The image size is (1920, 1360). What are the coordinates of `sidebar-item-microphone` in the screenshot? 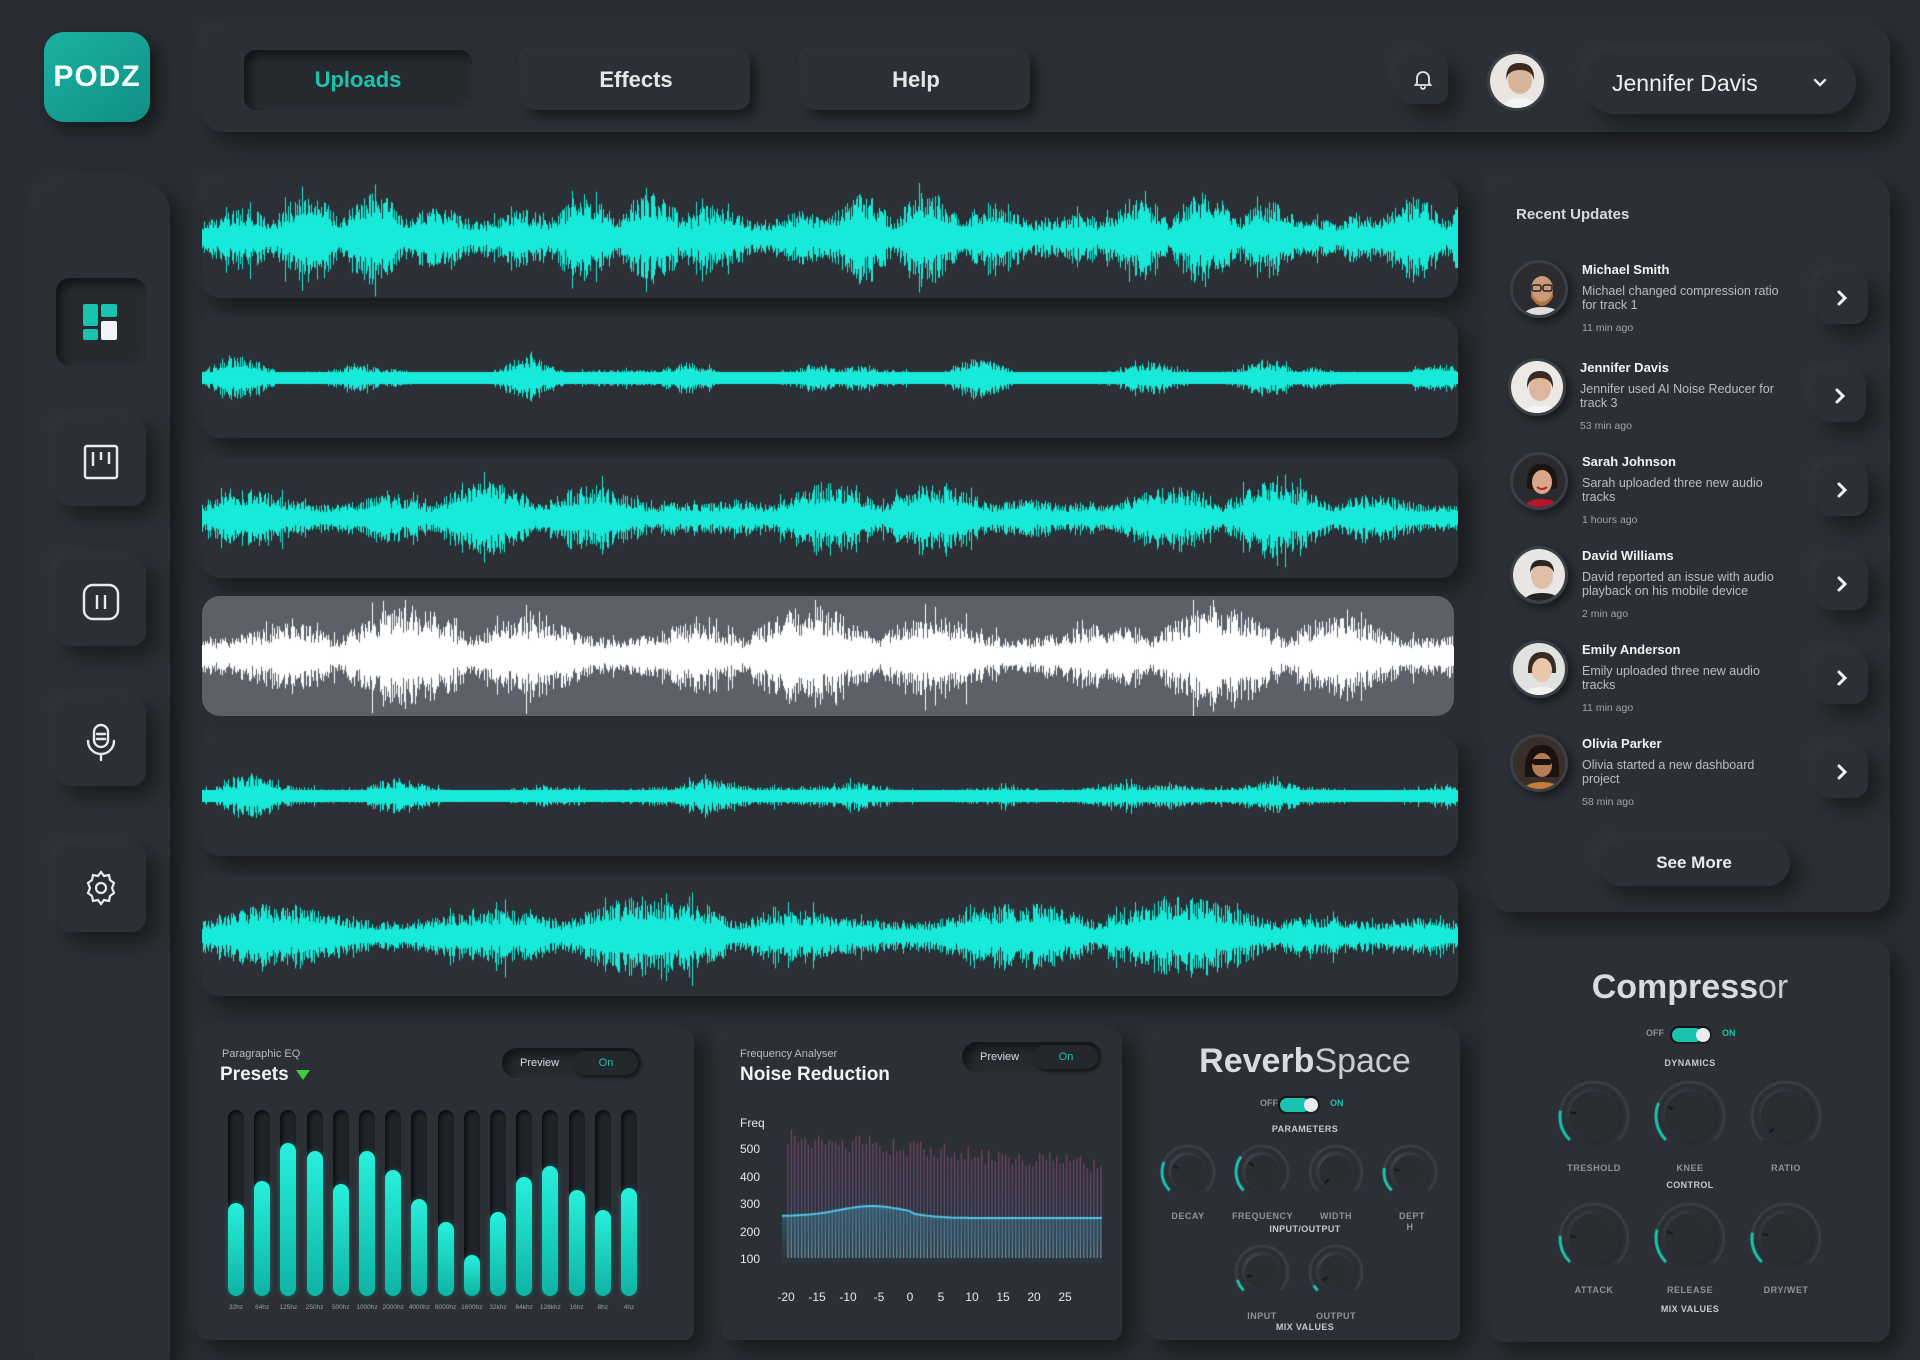 It's located at (101, 742).